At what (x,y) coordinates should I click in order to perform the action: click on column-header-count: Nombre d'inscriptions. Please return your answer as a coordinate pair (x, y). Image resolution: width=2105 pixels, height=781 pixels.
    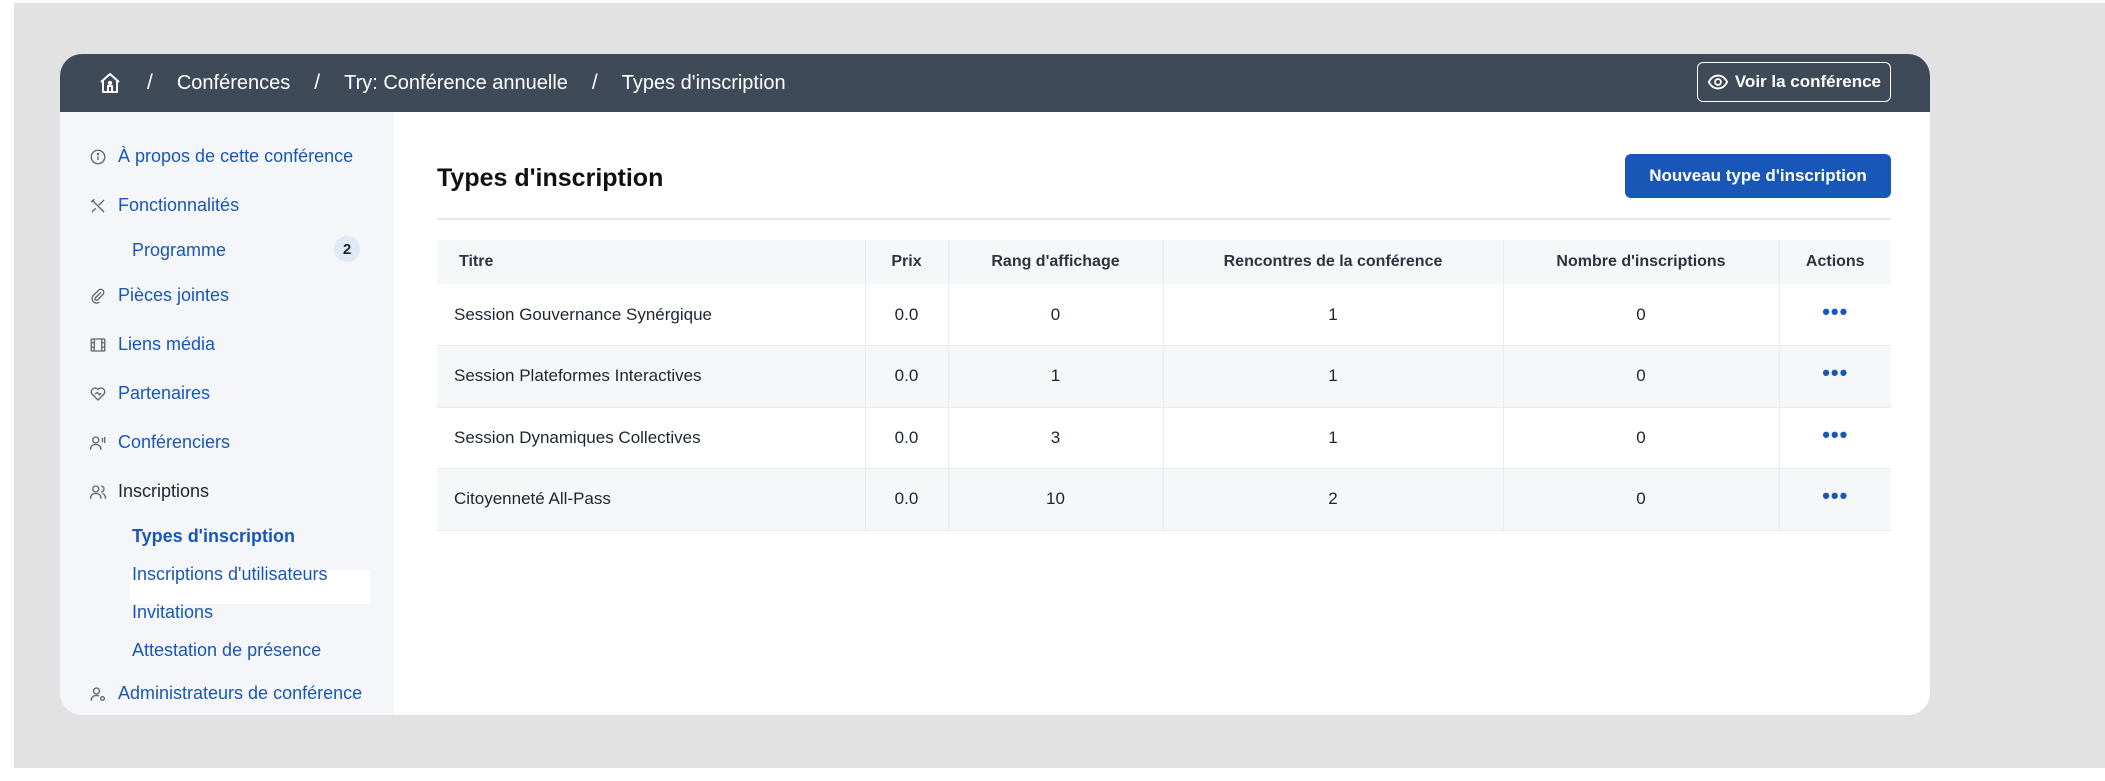
    Looking at the image, I should click on (1641, 262).